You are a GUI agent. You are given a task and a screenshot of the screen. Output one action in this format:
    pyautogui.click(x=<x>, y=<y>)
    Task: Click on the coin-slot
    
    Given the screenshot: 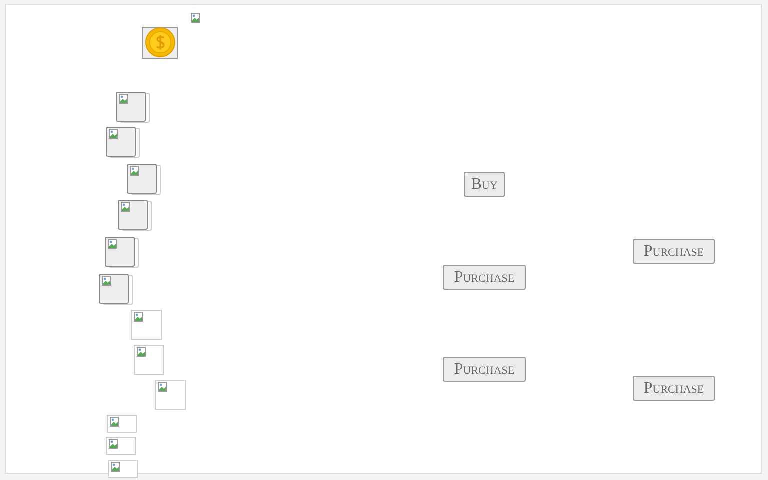 What is the action you would take?
    pyautogui.click(x=160, y=43)
    